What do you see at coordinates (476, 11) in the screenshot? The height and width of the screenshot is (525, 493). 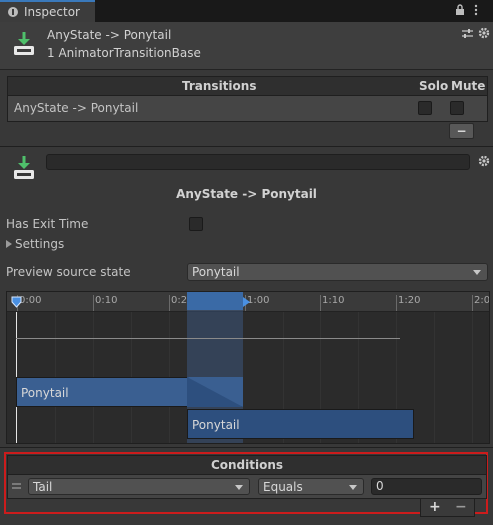 I see `menu-icon` at bounding box center [476, 11].